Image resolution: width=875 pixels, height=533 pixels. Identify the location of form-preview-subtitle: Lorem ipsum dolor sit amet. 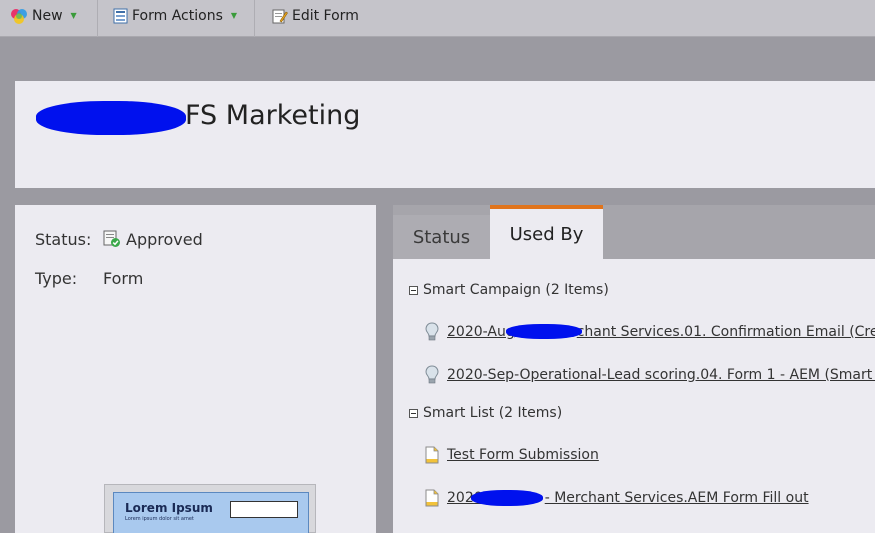
(159, 519).